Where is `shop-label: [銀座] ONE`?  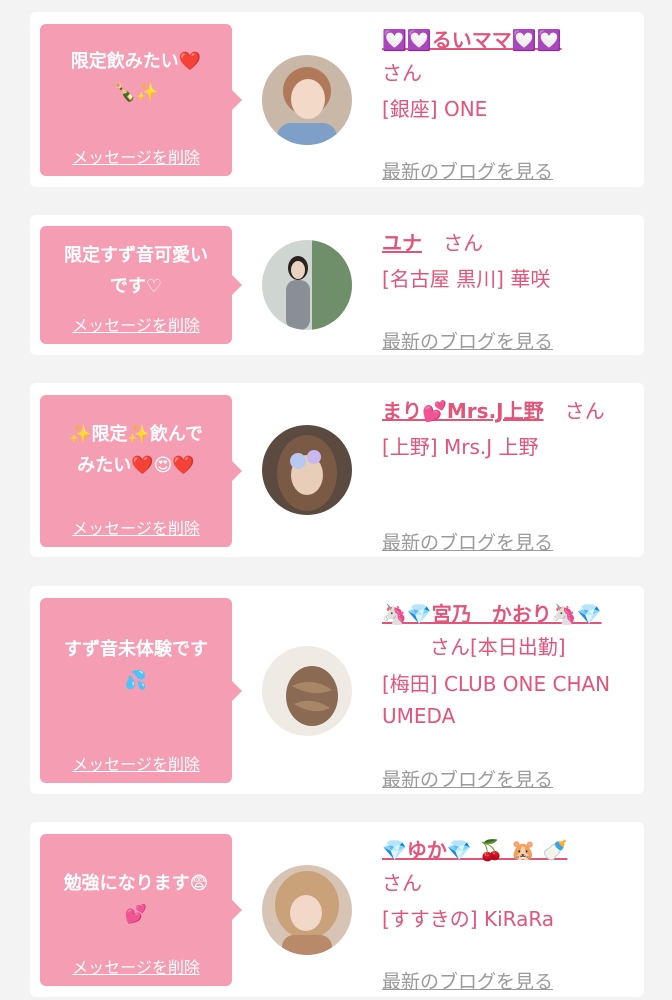 shop-label: [銀座] ONE is located at coordinates (435, 109).